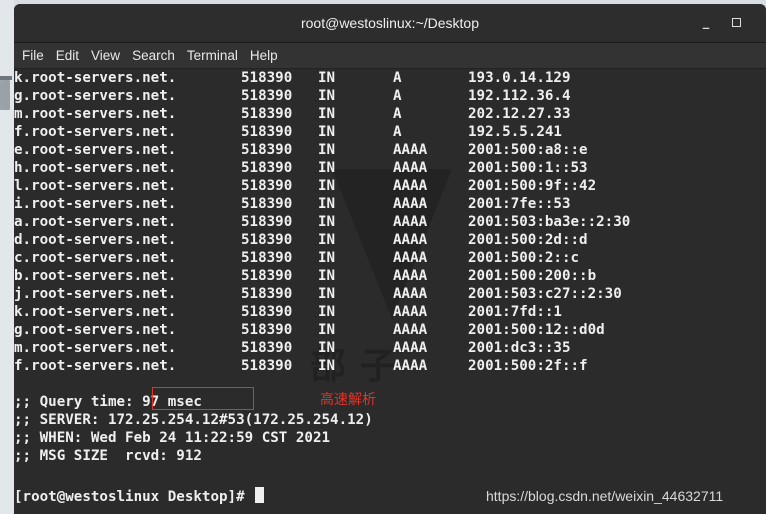 This screenshot has width=766, height=514. I want to click on record-name: b.root-servers.net., so click(95, 276).